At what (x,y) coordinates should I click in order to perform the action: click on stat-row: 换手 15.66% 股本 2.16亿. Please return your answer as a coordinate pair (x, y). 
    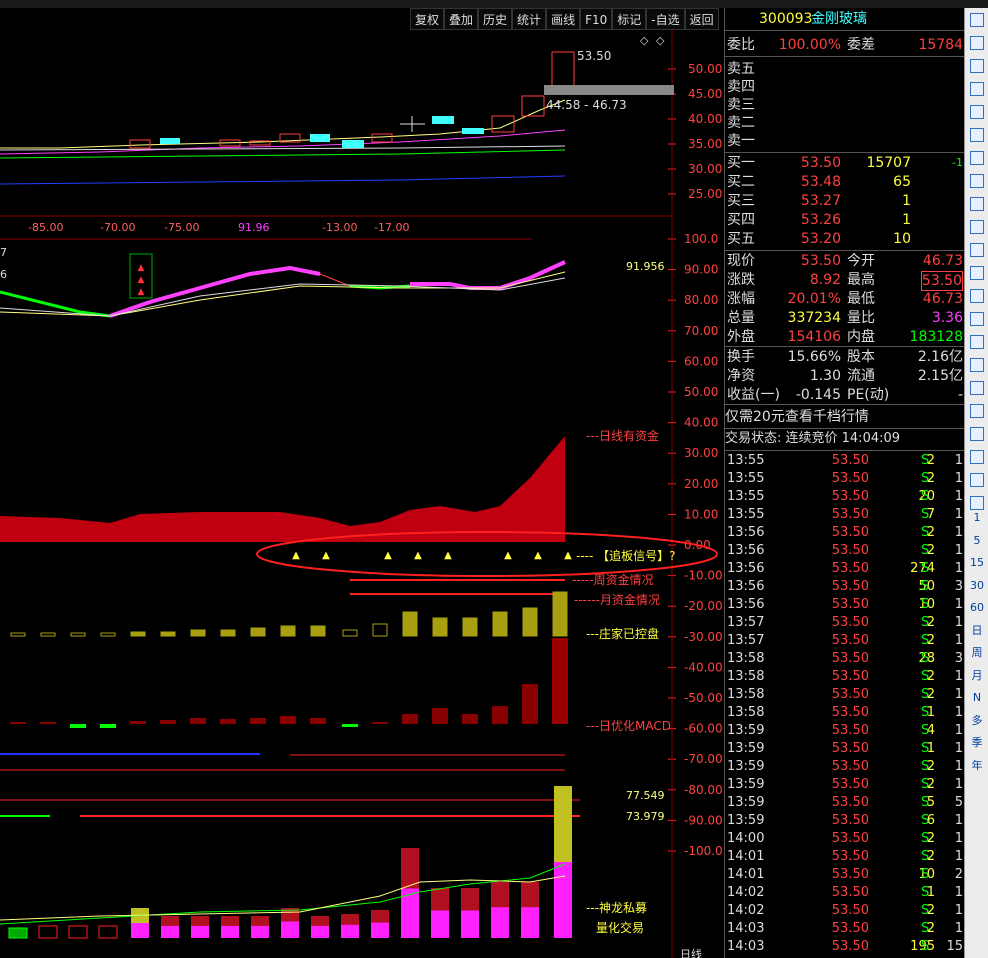
    Looking at the image, I should click on (845, 357).